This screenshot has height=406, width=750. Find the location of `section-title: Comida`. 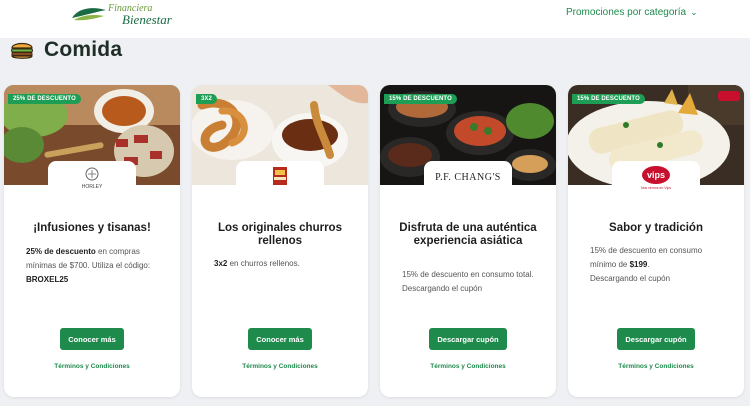

section-title: Comida is located at coordinates (83, 49).